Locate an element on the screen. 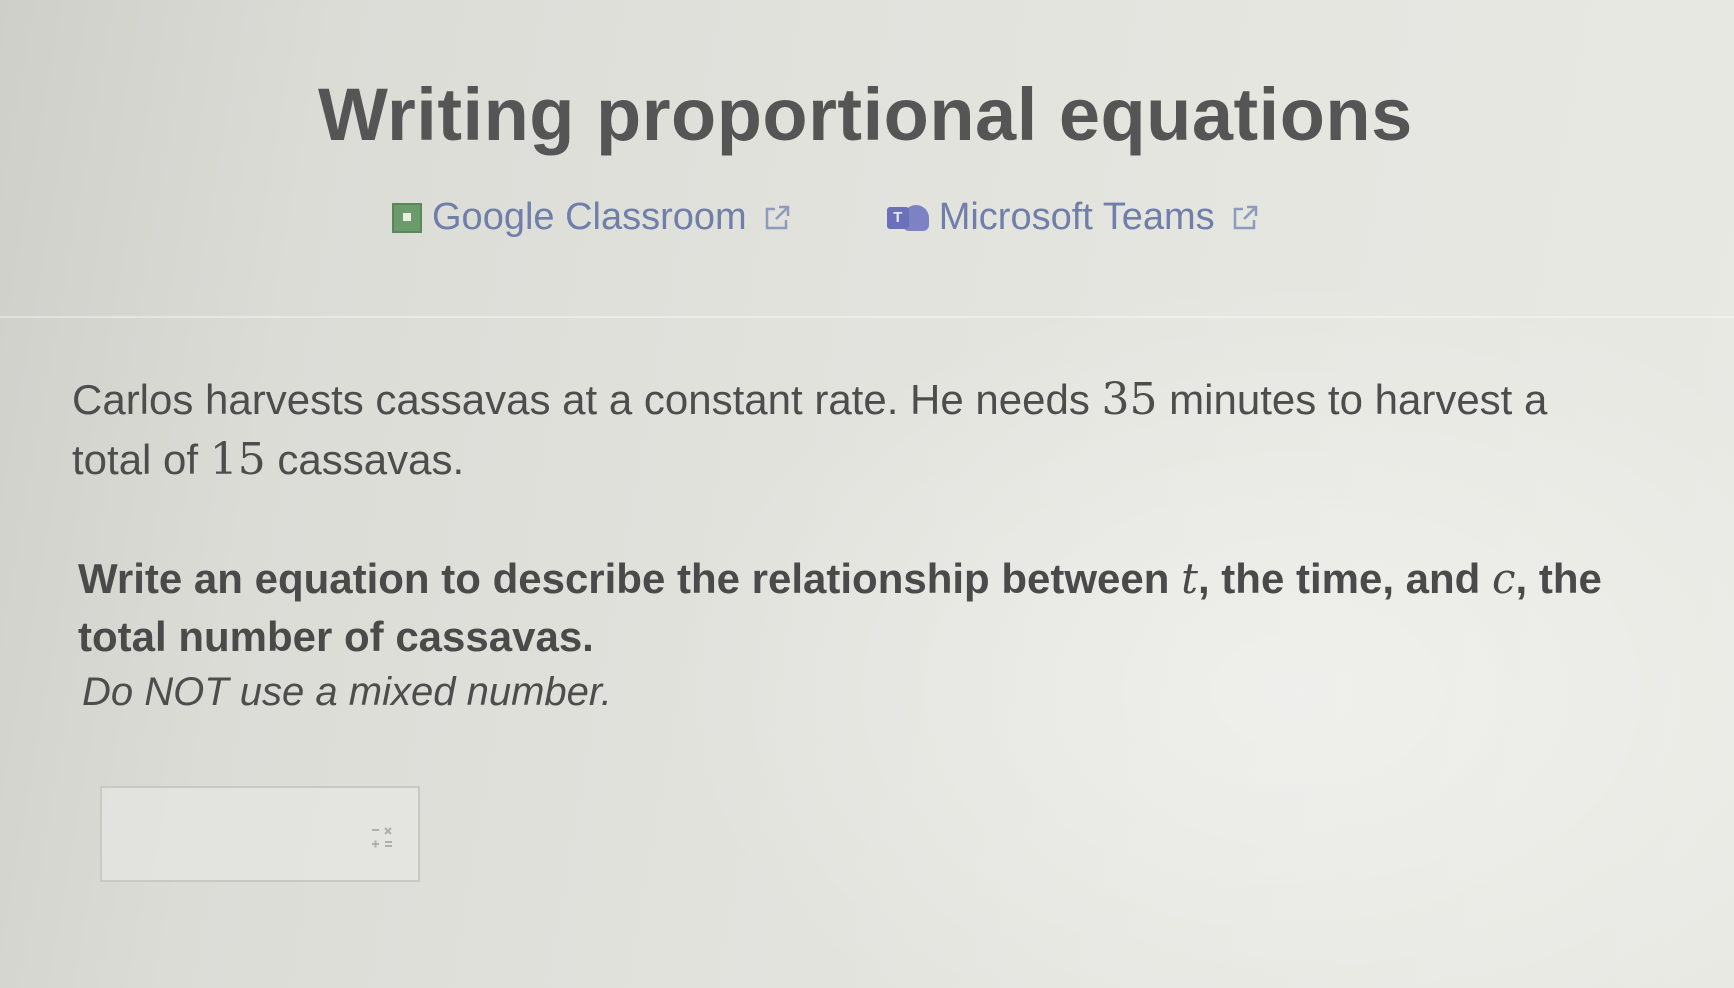 Image resolution: width=1734 pixels, height=988 pixels. problem-total: 15 is located at coordinates (237, 459).